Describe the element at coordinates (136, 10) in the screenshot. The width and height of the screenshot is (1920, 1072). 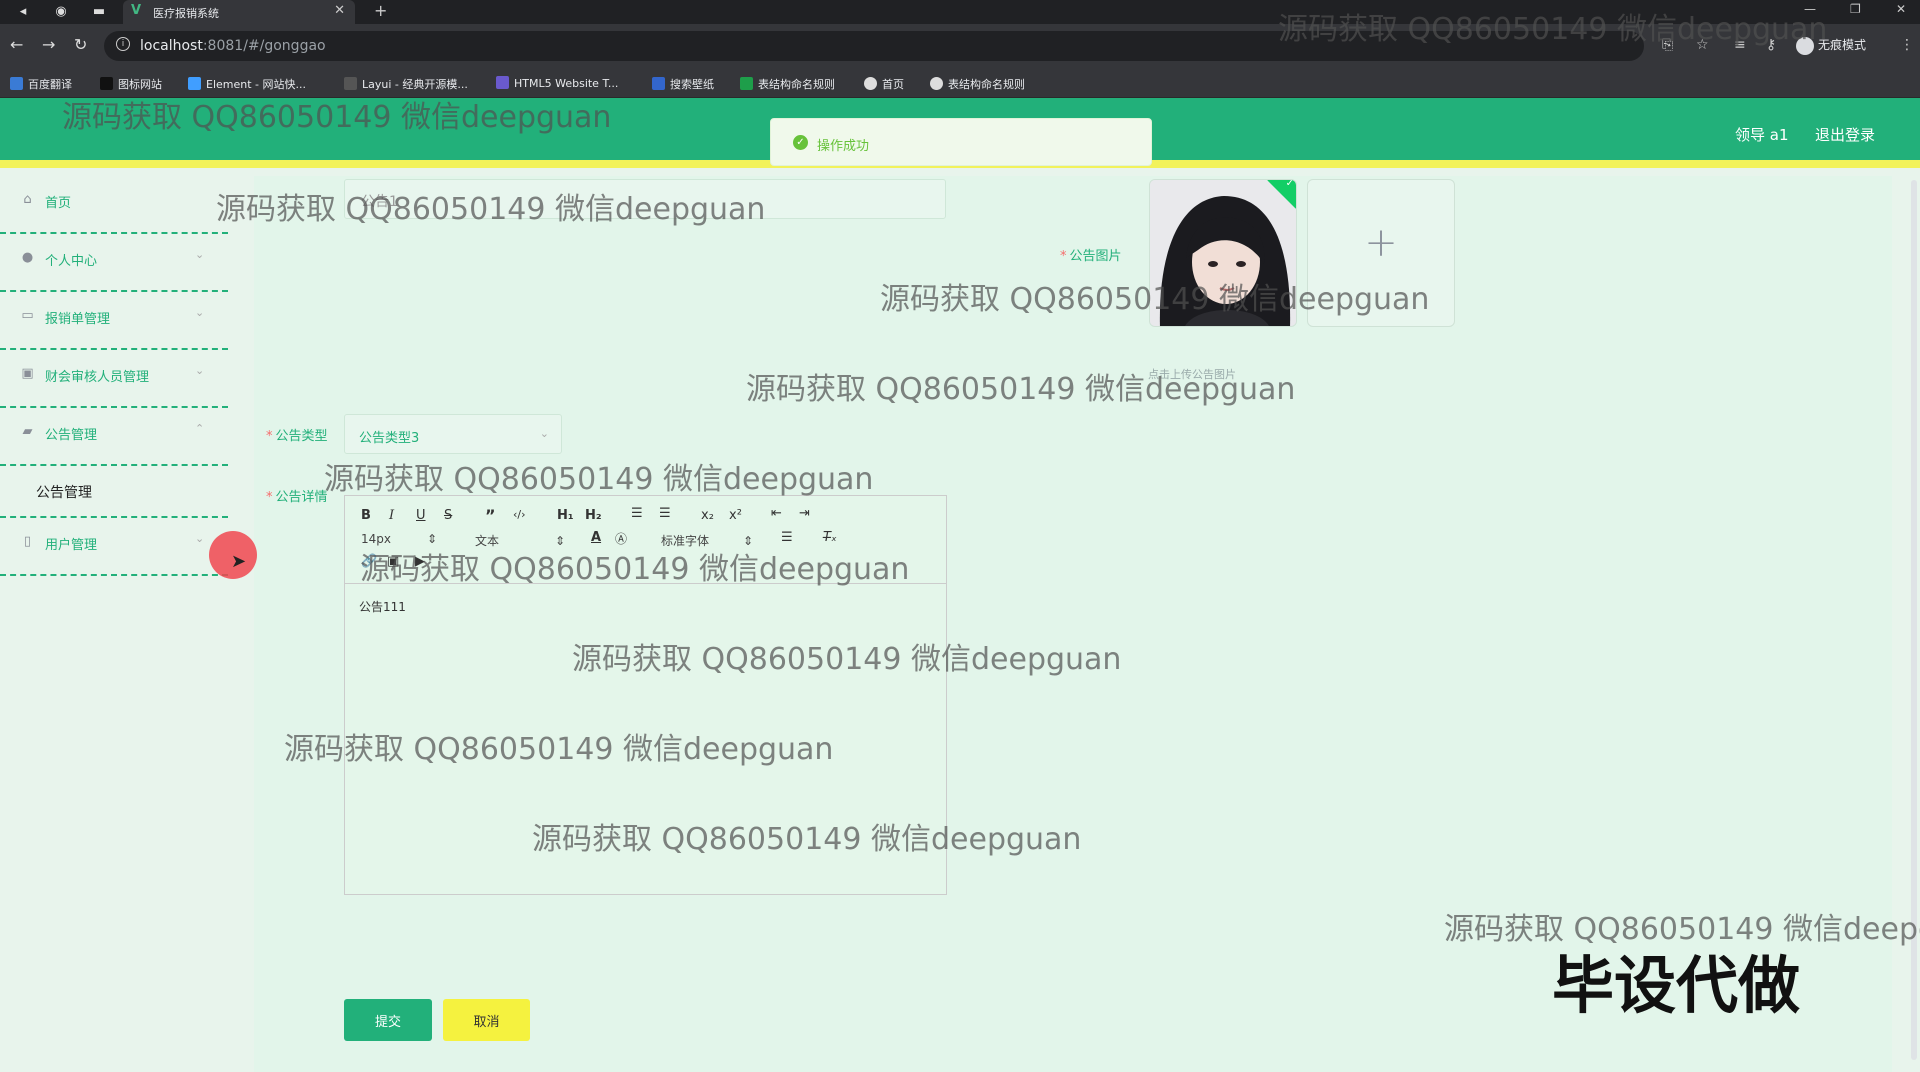
I see `vue-icon: V` at that location.